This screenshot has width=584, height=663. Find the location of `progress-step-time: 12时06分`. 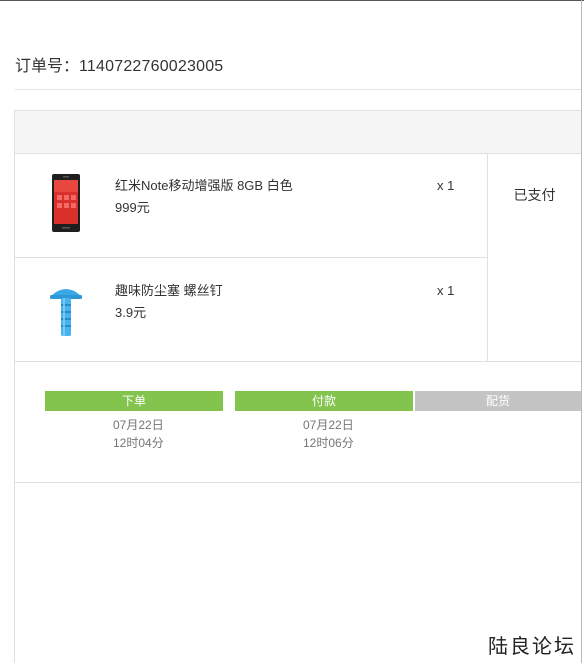

progress-step-time: 12时06分 is located at coordinates (328, 443).